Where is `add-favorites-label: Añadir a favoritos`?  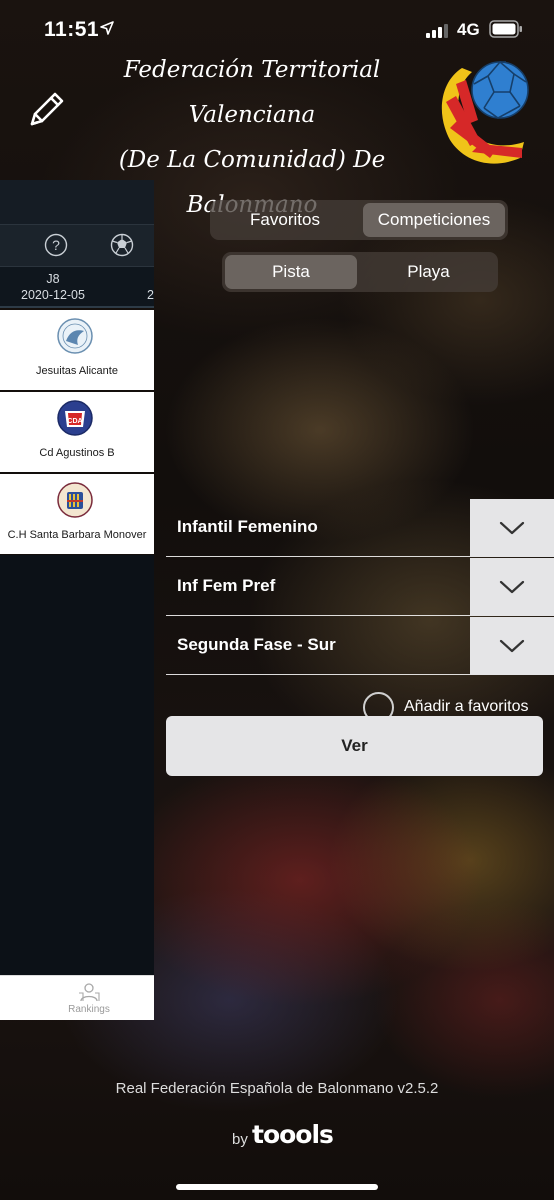 add-favorites-label: Añadir a favoritos is located at coordinates (466, 707).